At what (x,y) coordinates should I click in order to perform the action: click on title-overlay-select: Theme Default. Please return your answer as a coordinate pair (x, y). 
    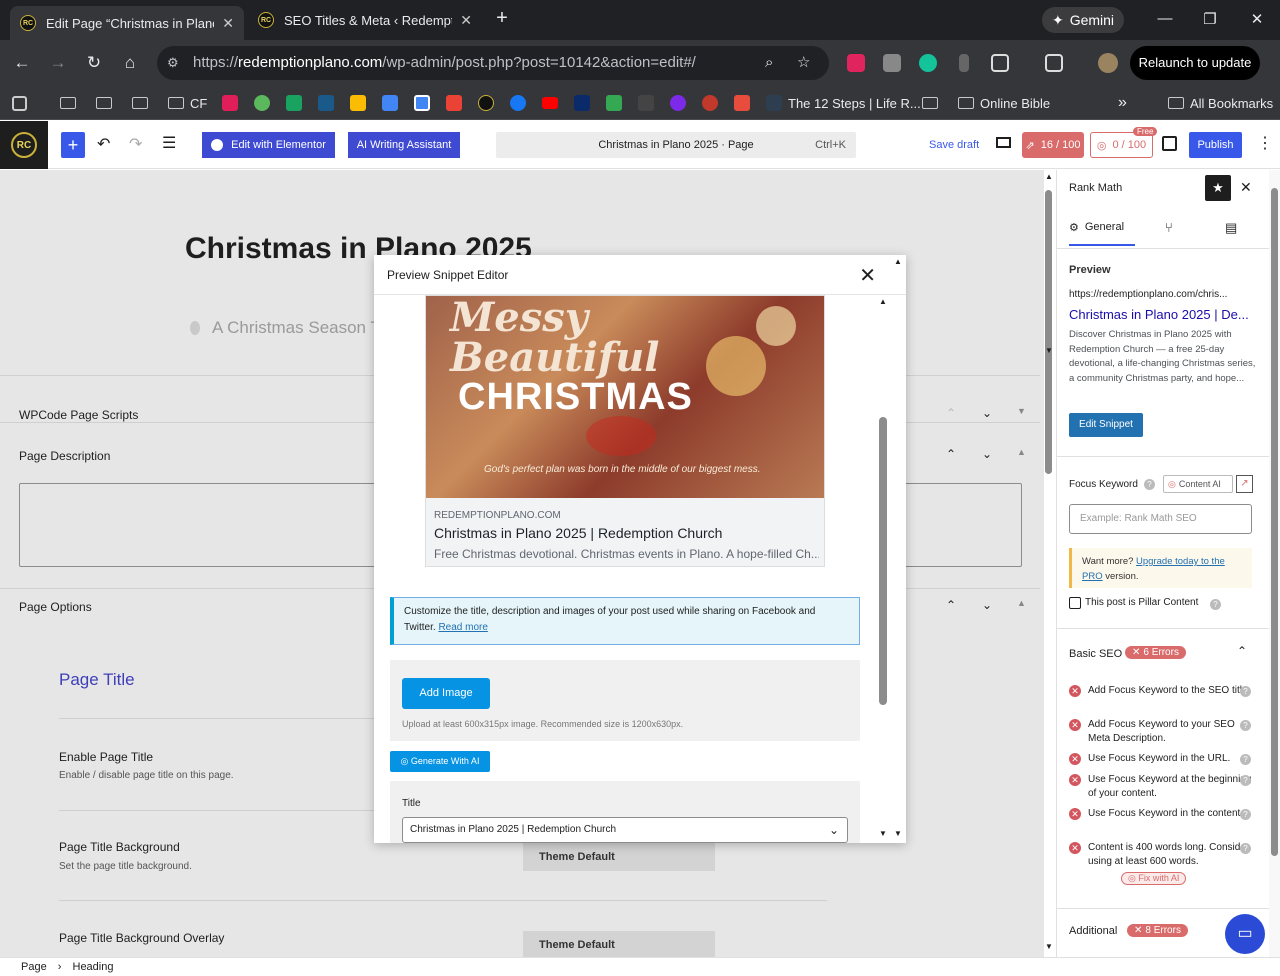
    Looking at the image, I should click on (619, 944).